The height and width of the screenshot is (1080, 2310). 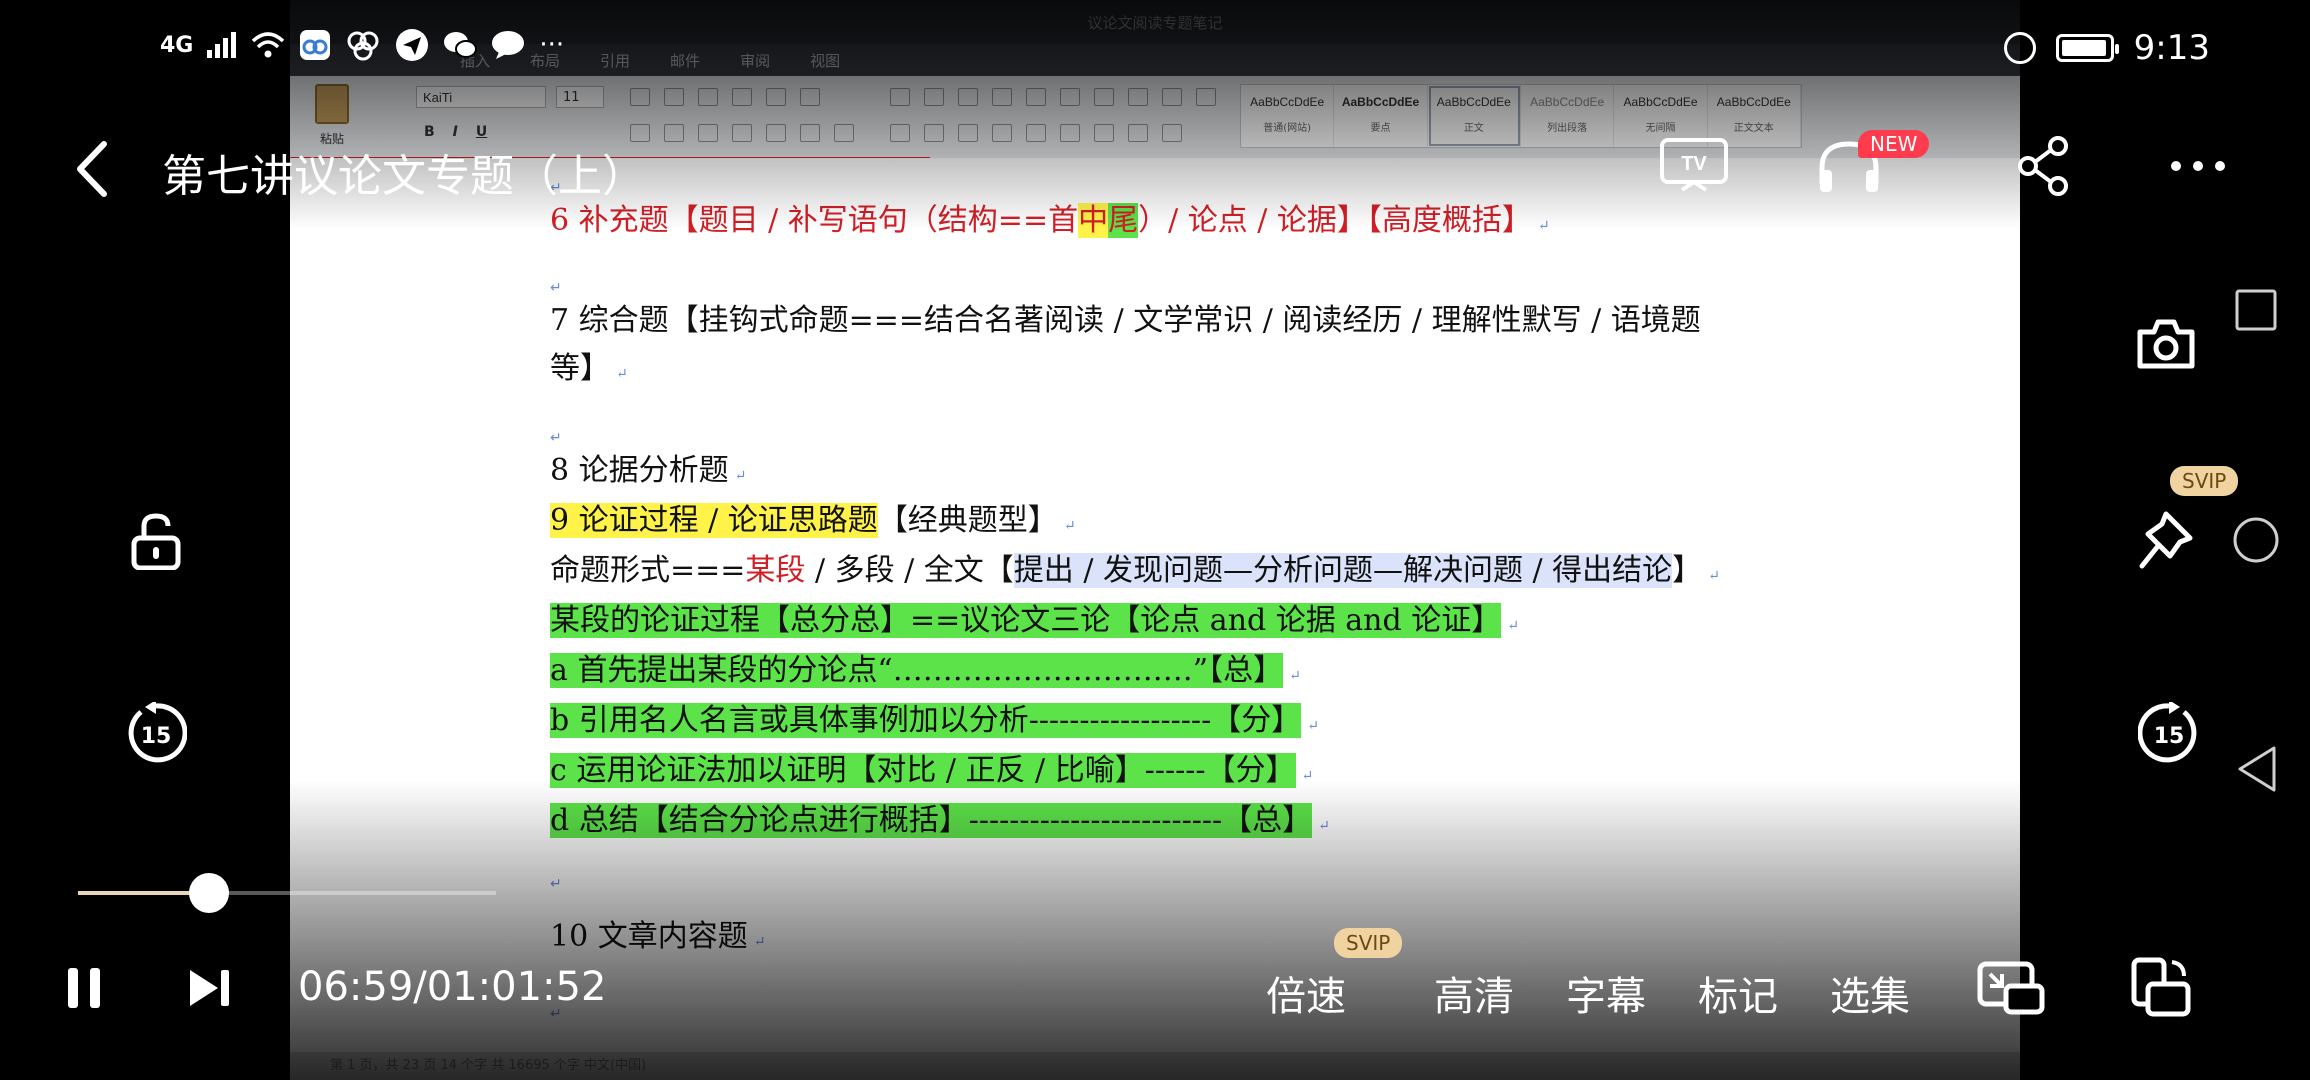 I want to click on style-name: 正文, so click(x=1473, y=128).